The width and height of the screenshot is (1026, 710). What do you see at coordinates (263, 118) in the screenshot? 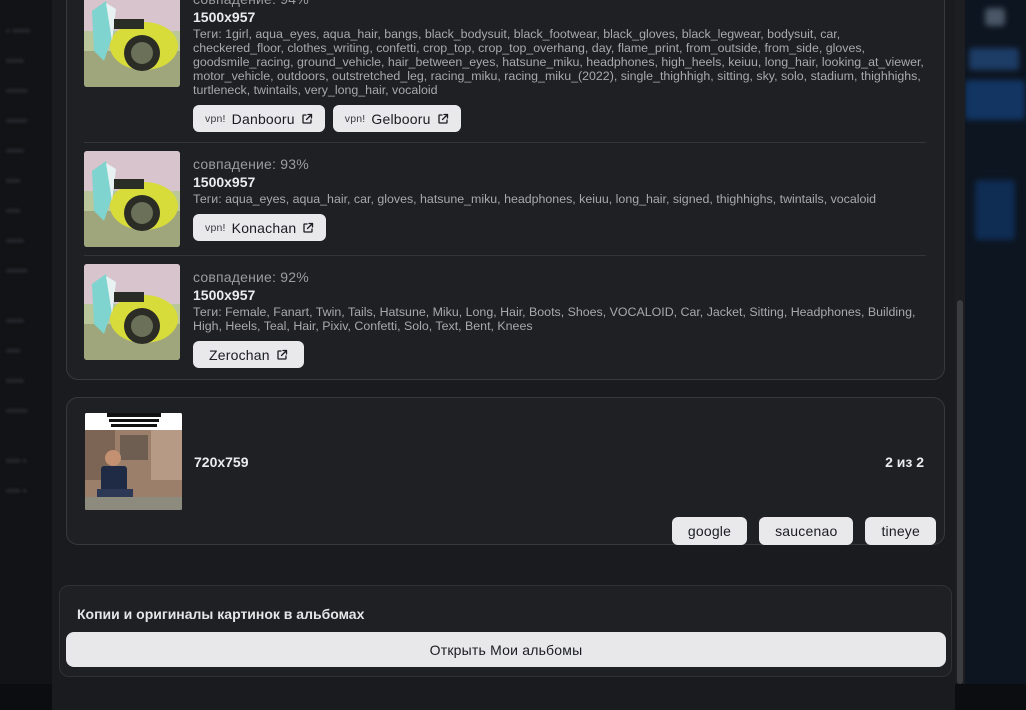
I see `button-label: Danbooru` at bounding box center [263, 118].